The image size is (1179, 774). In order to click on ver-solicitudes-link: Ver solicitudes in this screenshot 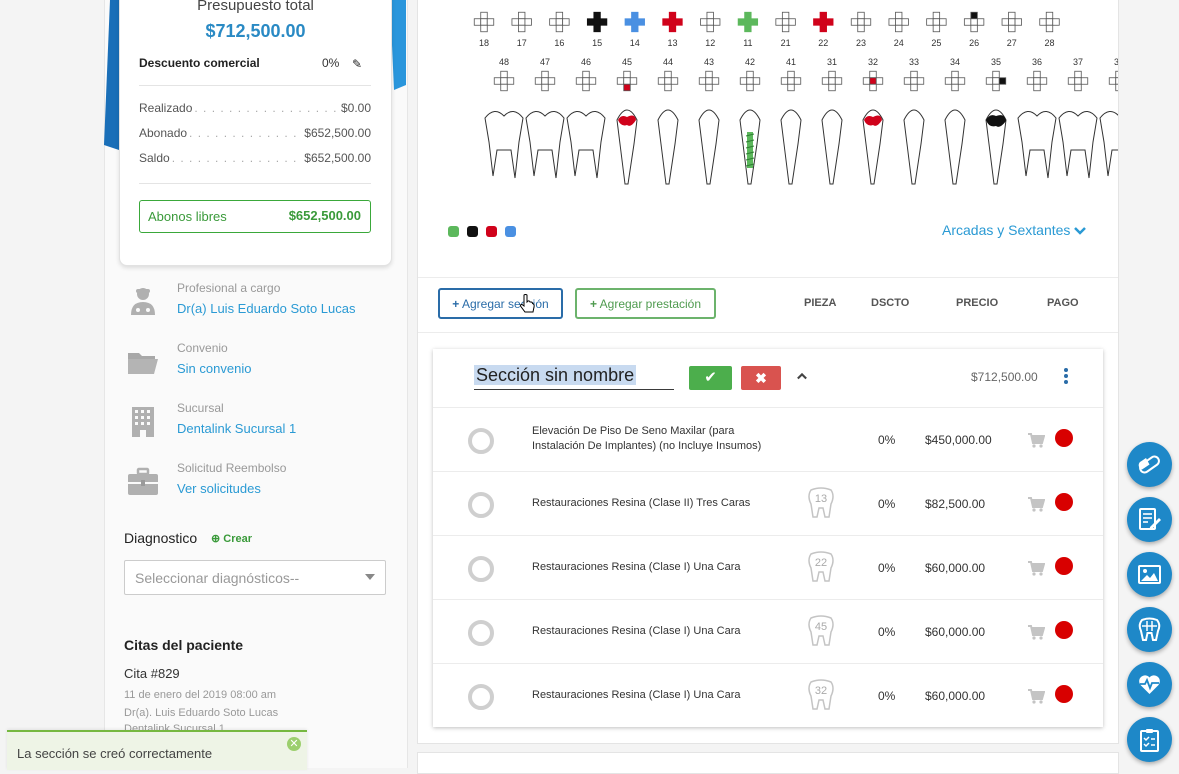, I will do `click(219, 488)`.